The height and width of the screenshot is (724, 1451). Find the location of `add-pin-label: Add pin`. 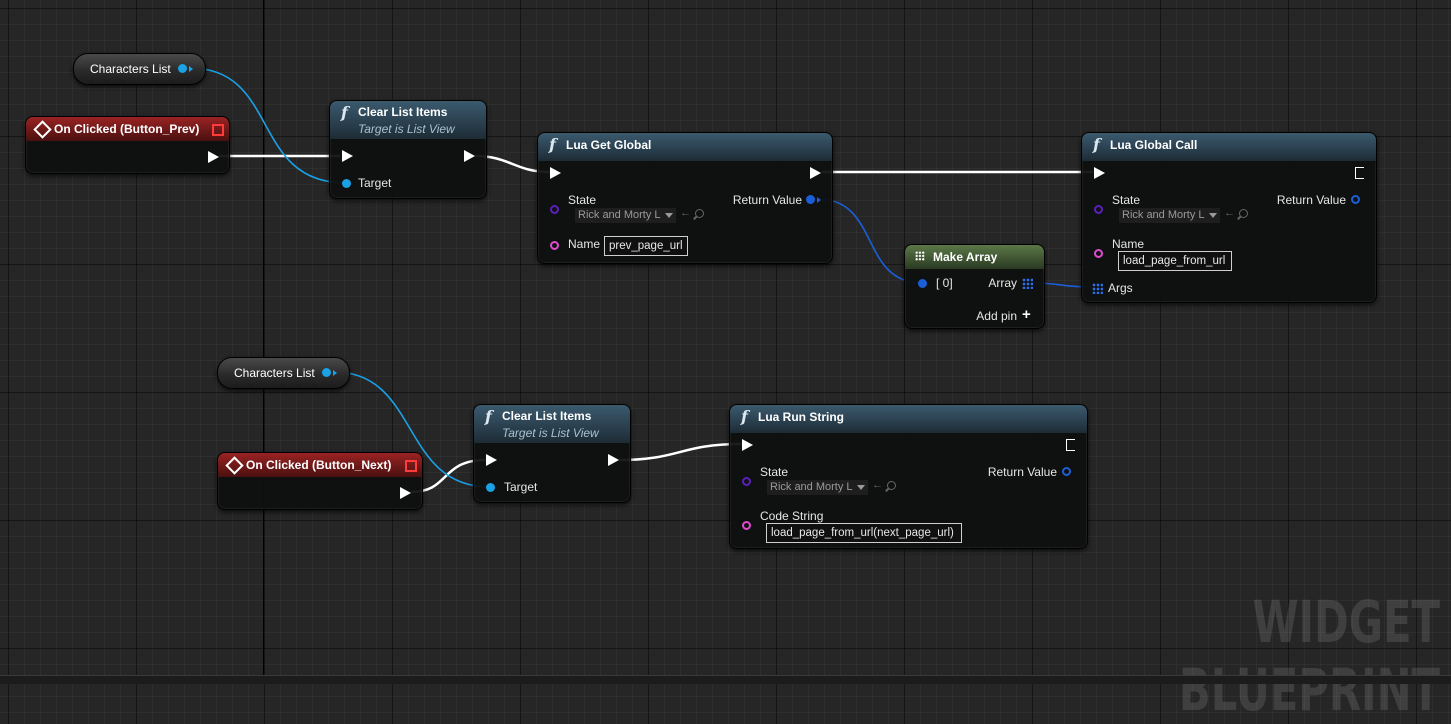

add-pin-label: Add pin is located at coordinates (986, 316).